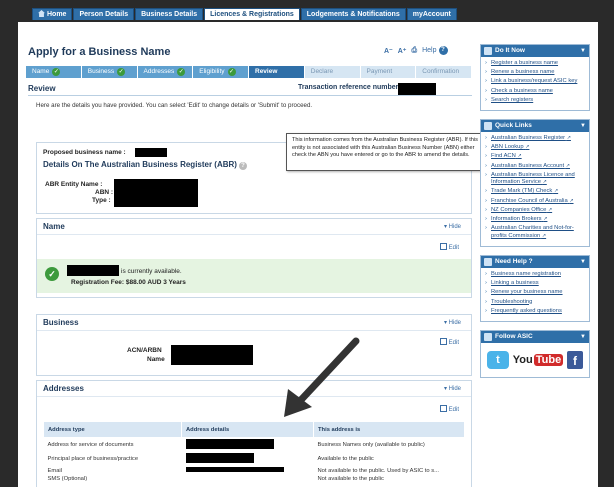  Describe the element at coordinates (535, 220) in the screenshot. I see `sidebar-link: Information Brokers ↗` at that location.